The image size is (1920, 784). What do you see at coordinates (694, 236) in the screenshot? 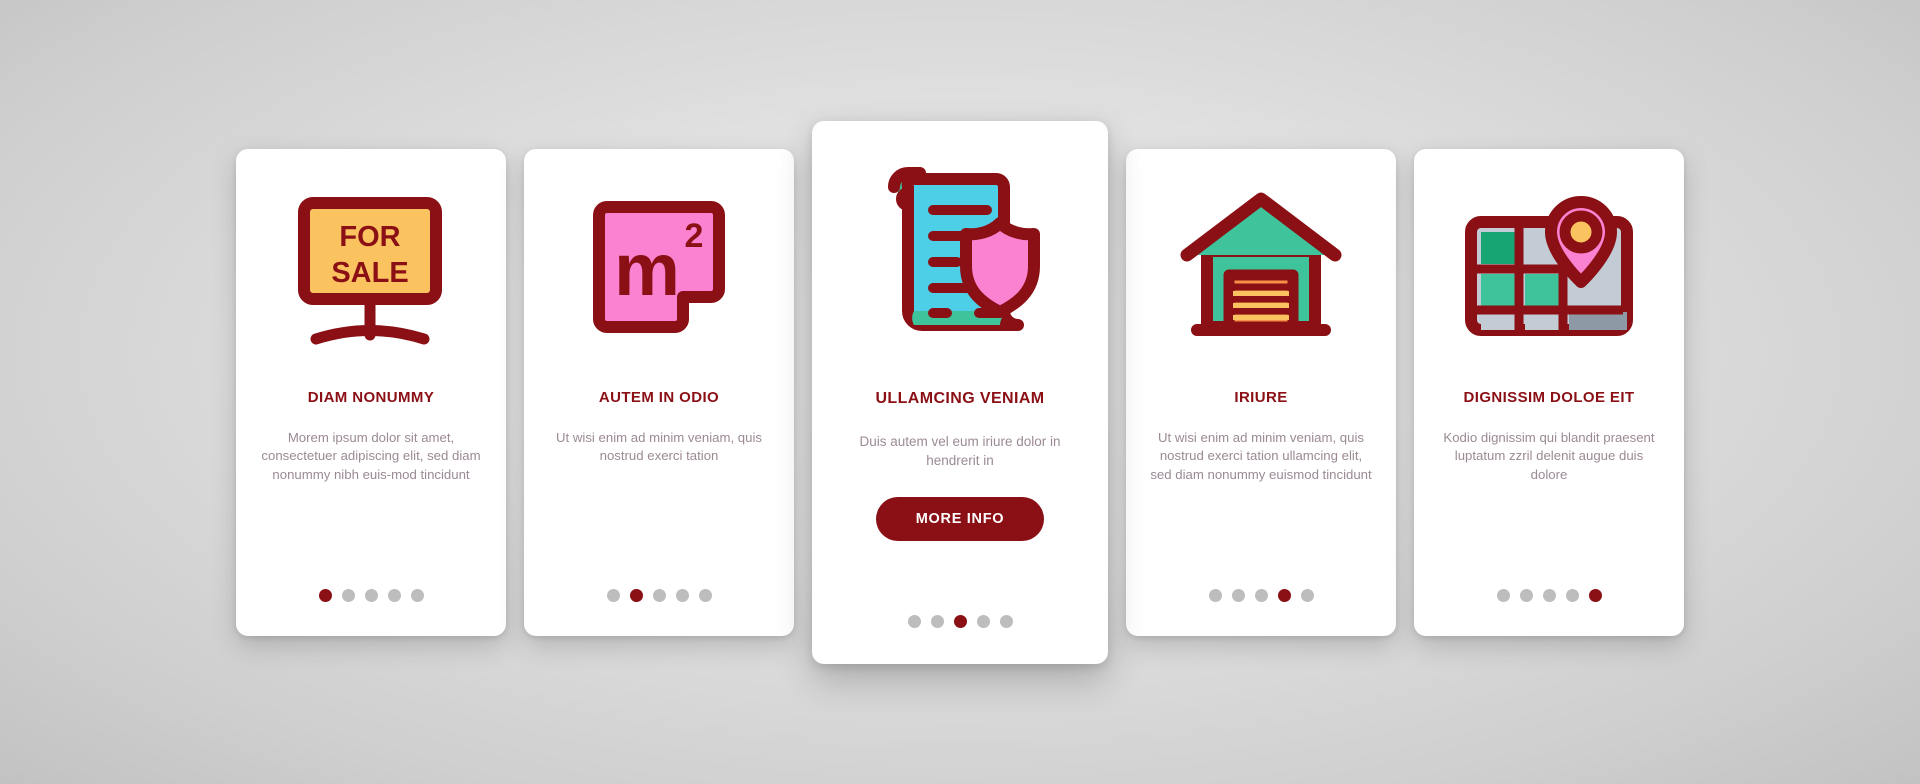
I see `svg-text: 2` at bounding box center [694, 236].